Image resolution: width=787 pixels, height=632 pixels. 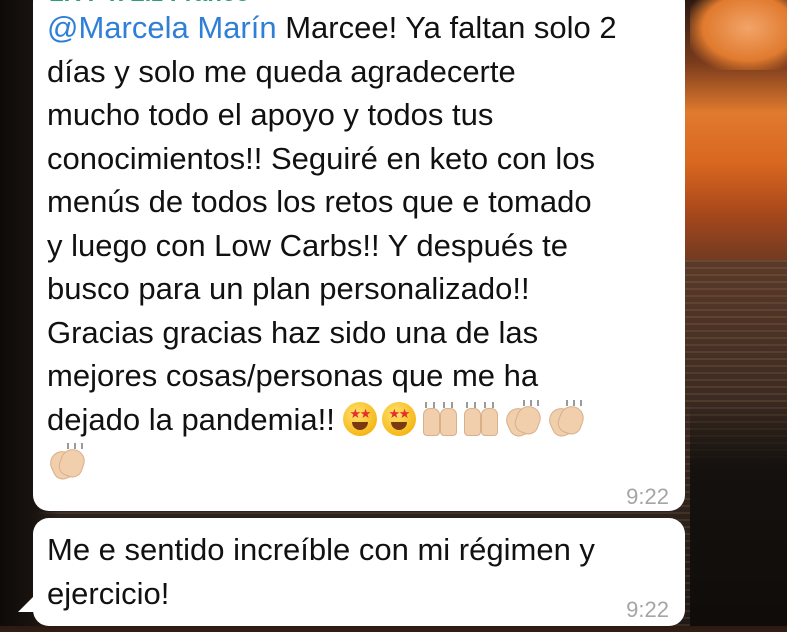 I want to click on message-line: mucho todo el apoyo y todos tus, so click(x=270, y=114).